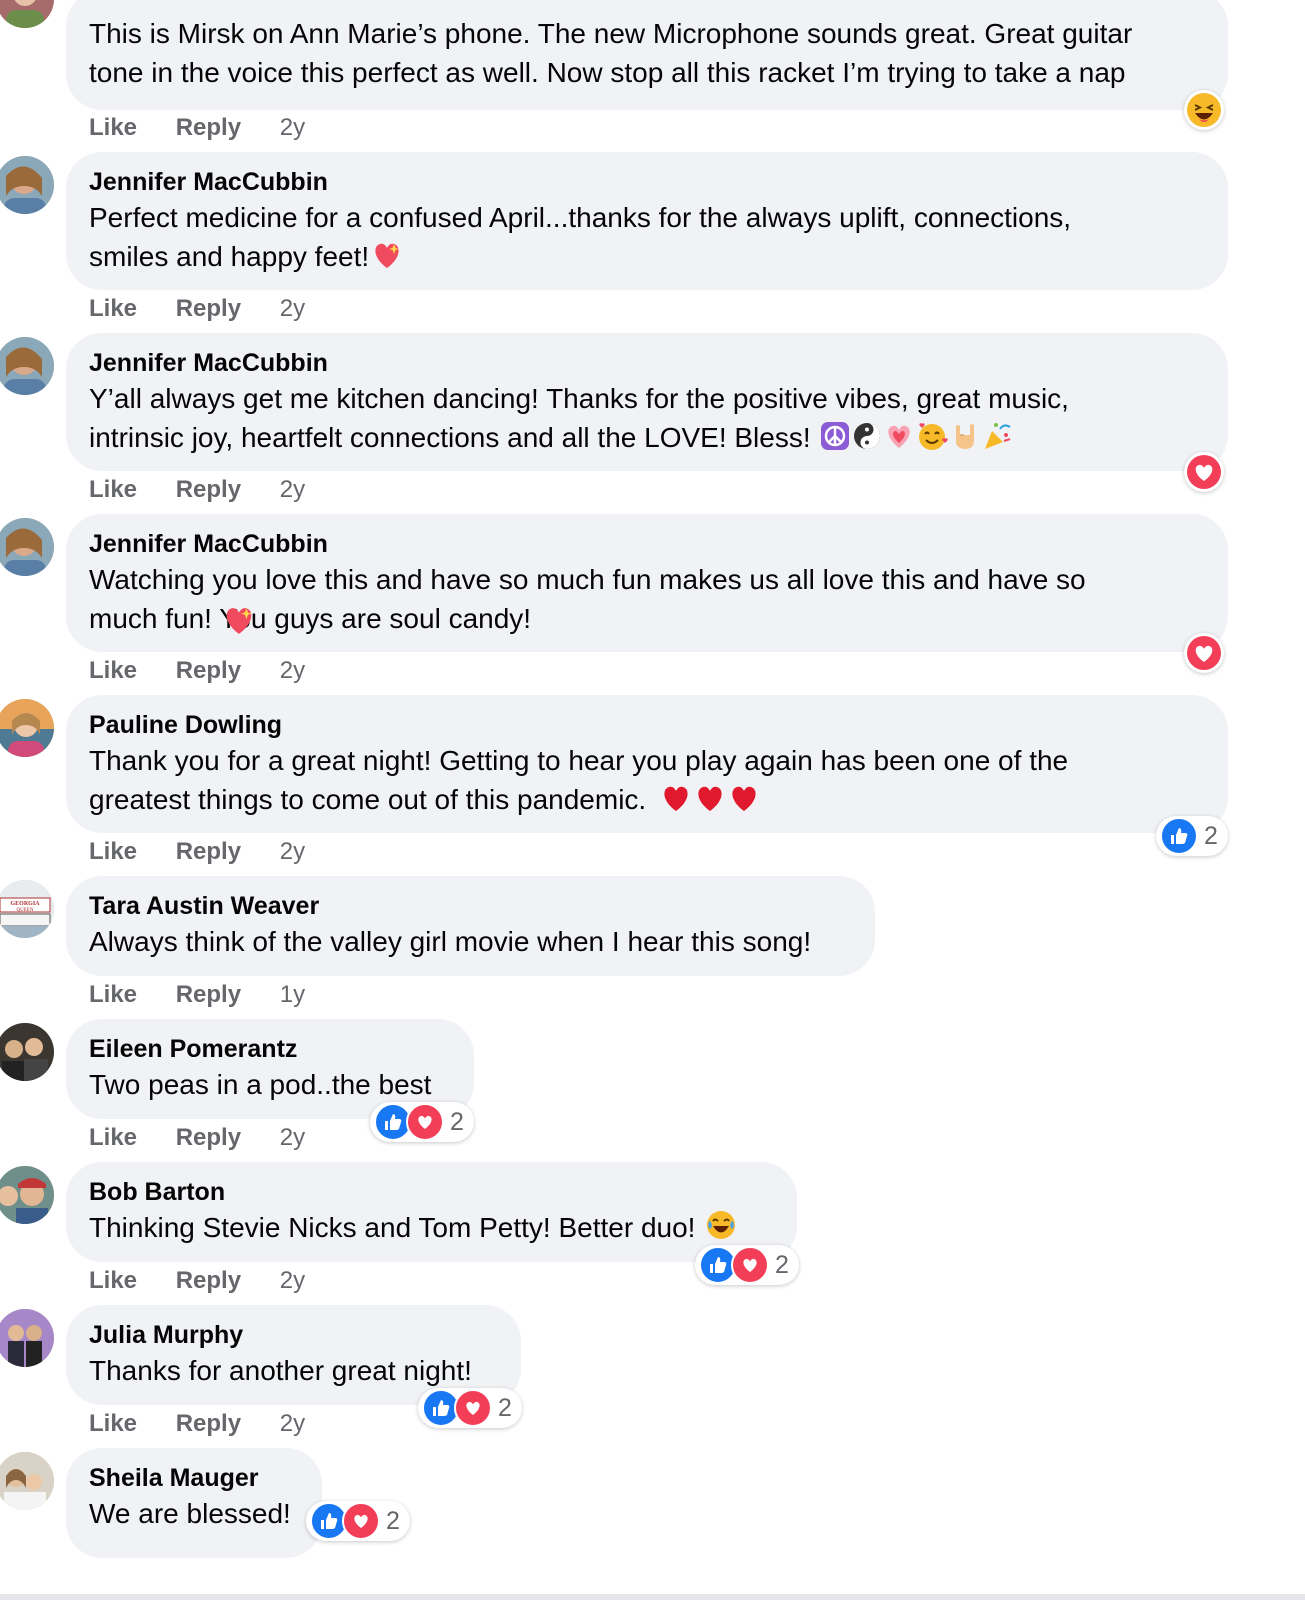  I want to click on comment-text: Thanks for another great night!, so click(293, 1370).